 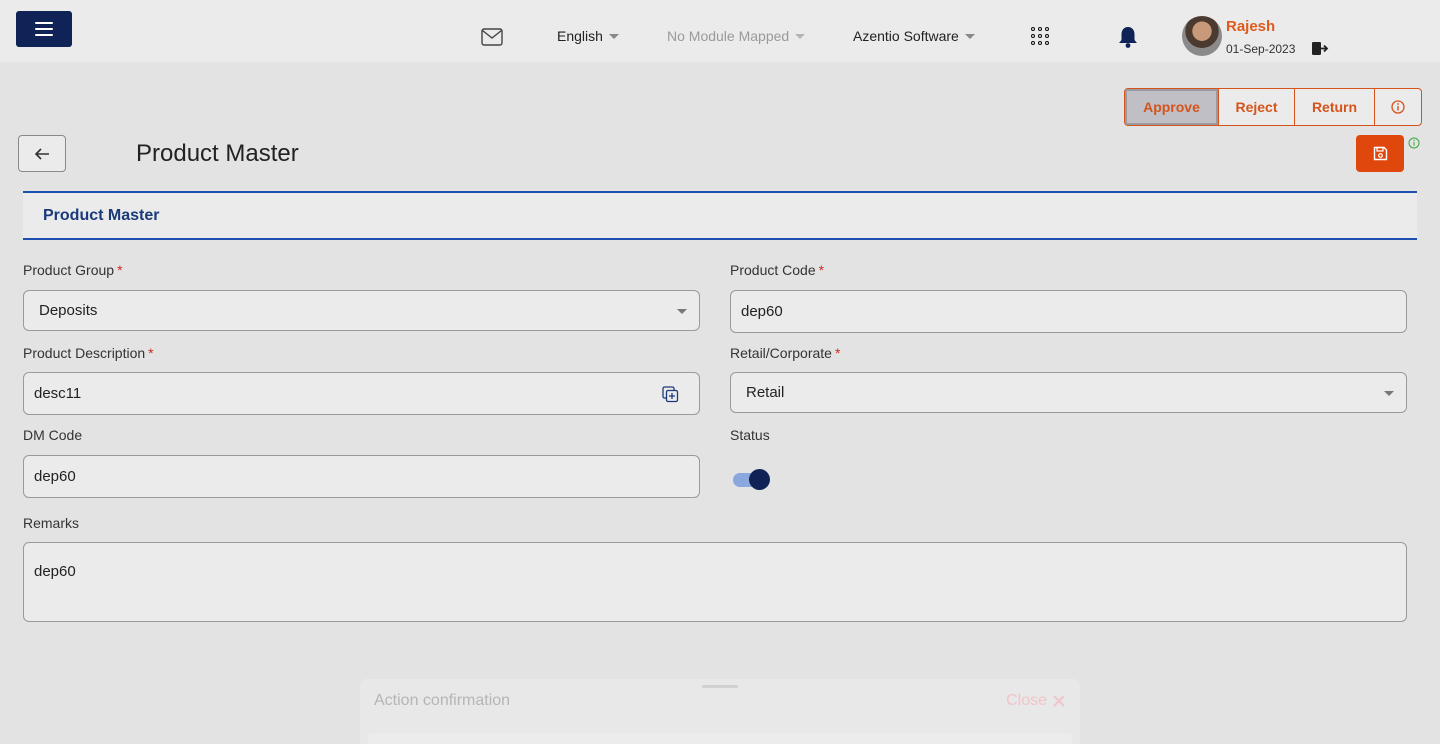 What do you see at coordinates (68, 310) in the screenshot?
I see `product-group-value: Deposits` at bounding box center [68, 310].